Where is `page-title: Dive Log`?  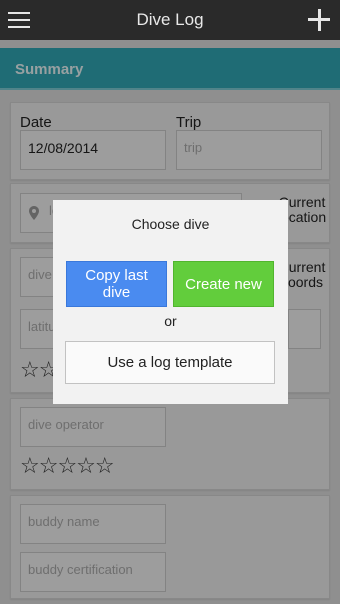
page-title: Dive Log is located at coordinates (170, 19).